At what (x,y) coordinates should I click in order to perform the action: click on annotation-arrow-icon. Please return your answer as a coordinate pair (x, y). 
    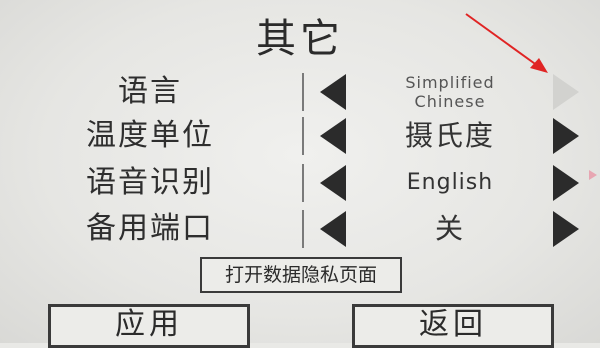
    Looking at the image, I should click on (506, 43).